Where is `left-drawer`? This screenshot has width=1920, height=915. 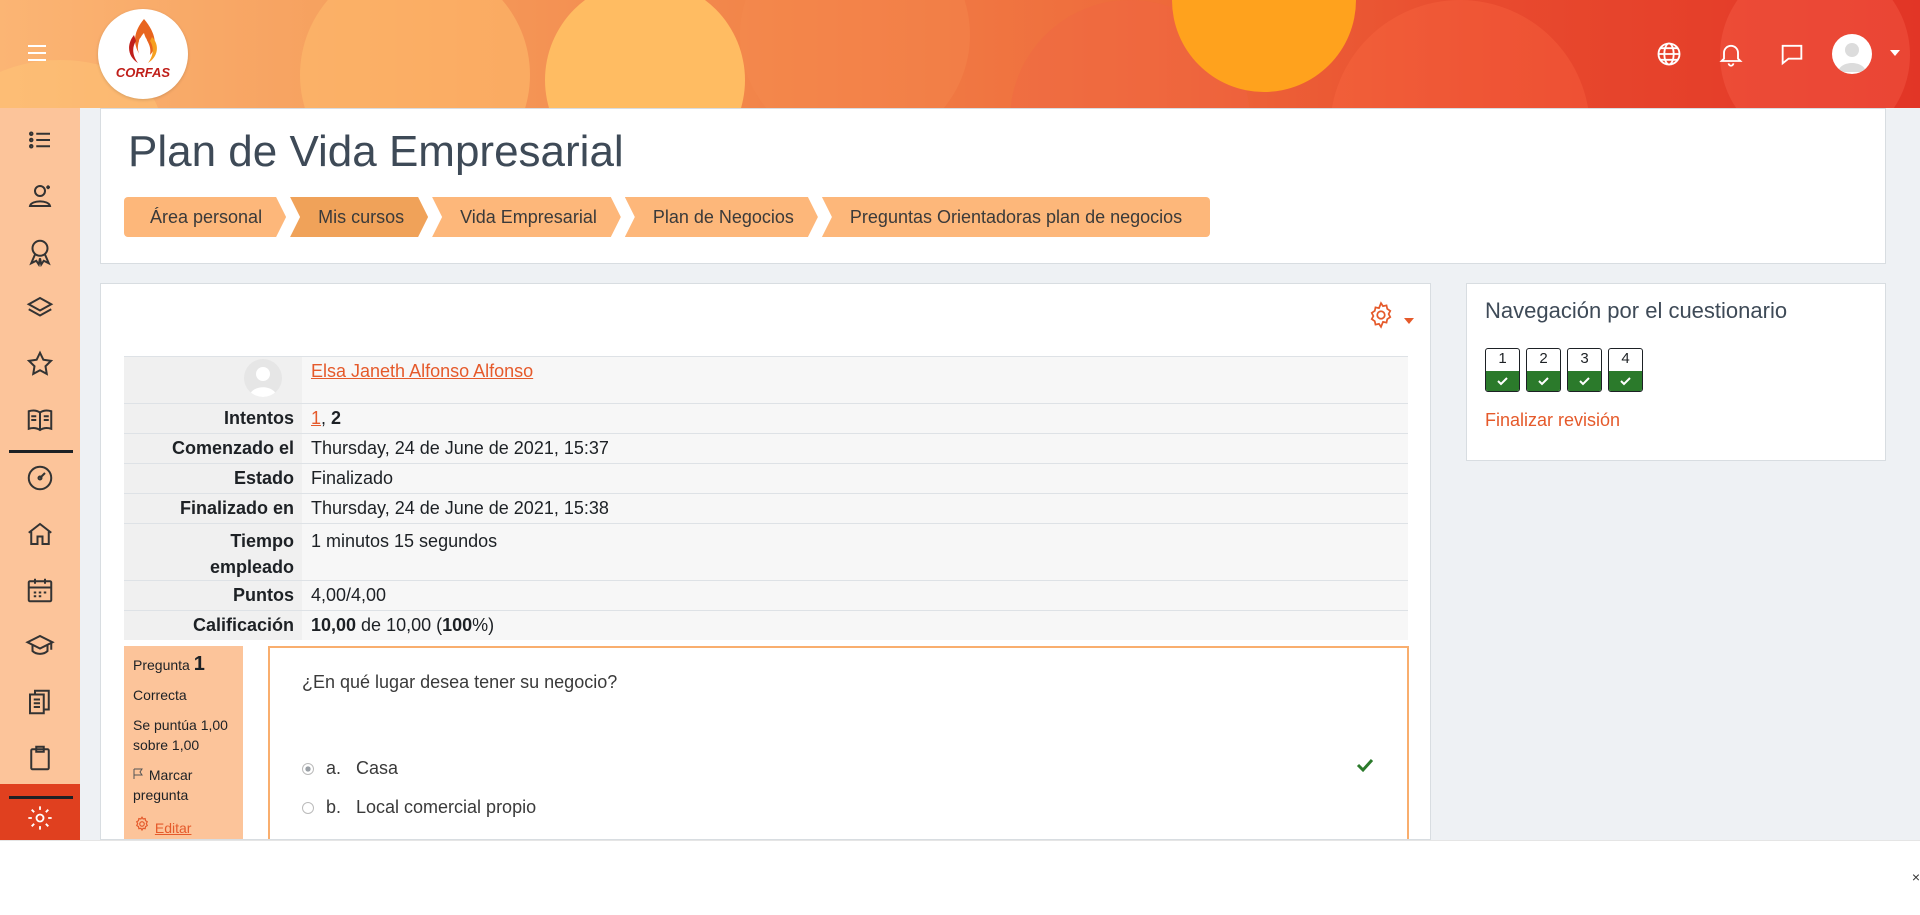 left-drawer is located at coordinates (40, 474).